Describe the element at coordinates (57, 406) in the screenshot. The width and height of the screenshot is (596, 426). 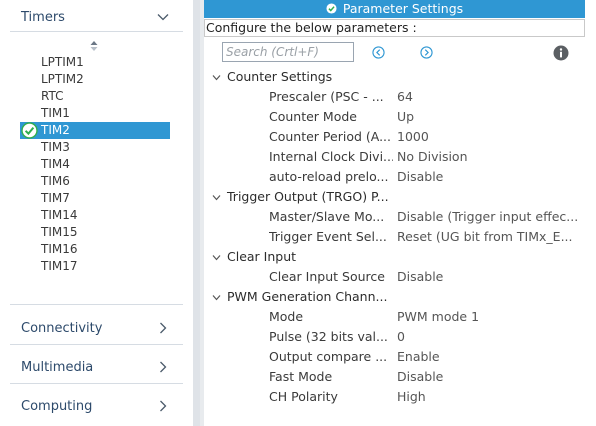
I see `category-computing-label: Computing` at that location.